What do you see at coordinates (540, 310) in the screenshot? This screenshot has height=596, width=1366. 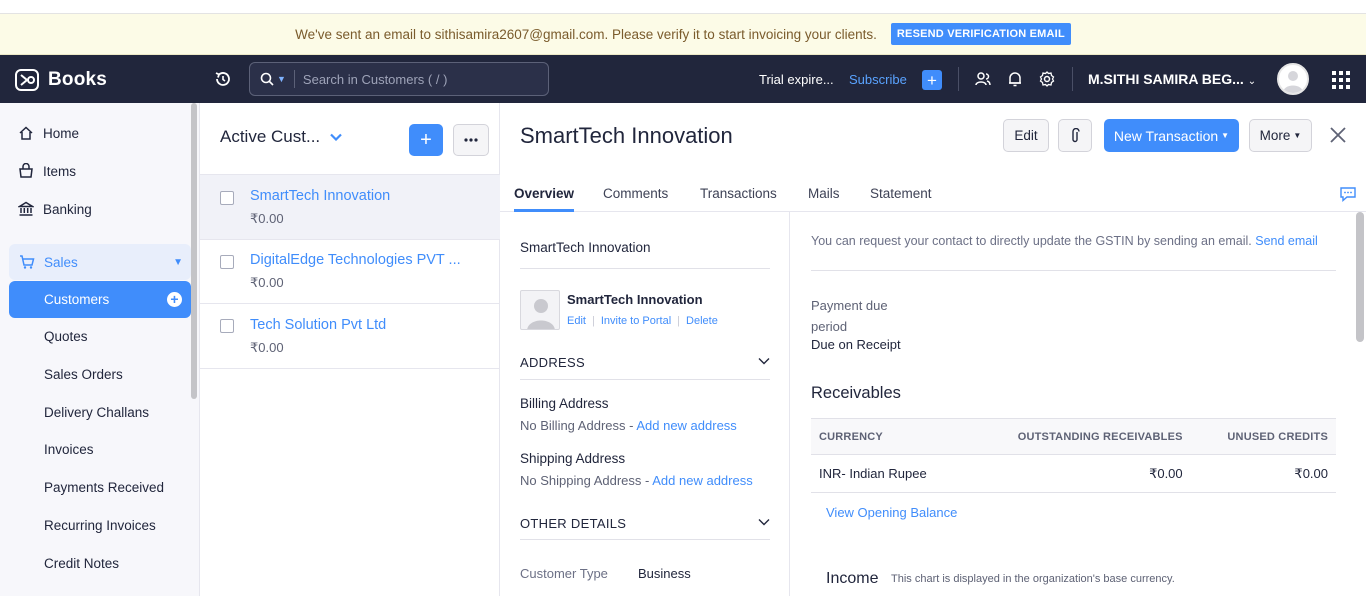 I see `contact-avatar` at bounding box center [540, 310].